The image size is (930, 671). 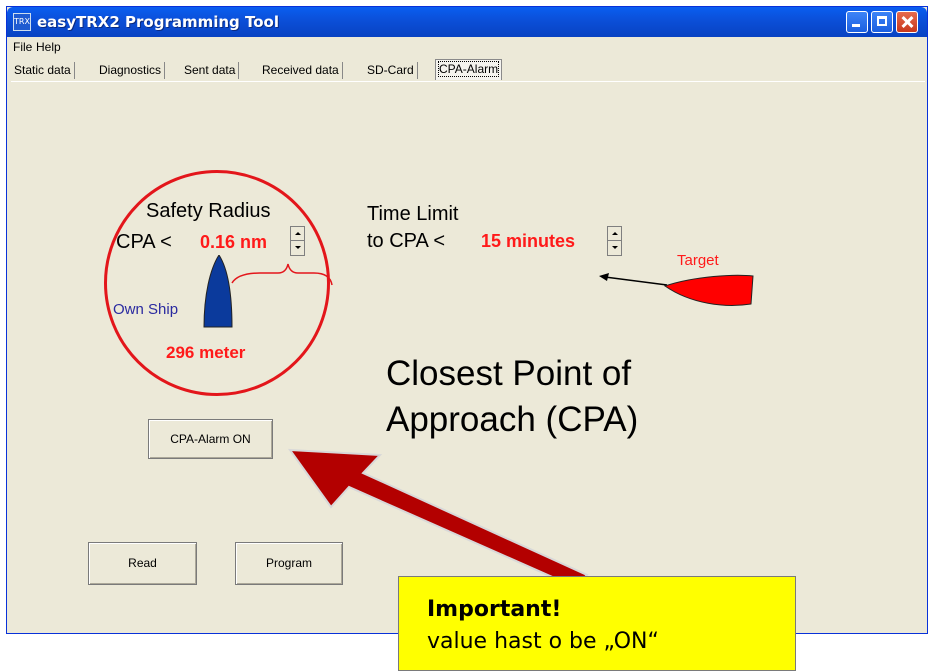 What do you see at coordinates (144, 242) in the screenshot?
I see `cpa-prefix-label: CPA <` at bounding box center [144, 242].